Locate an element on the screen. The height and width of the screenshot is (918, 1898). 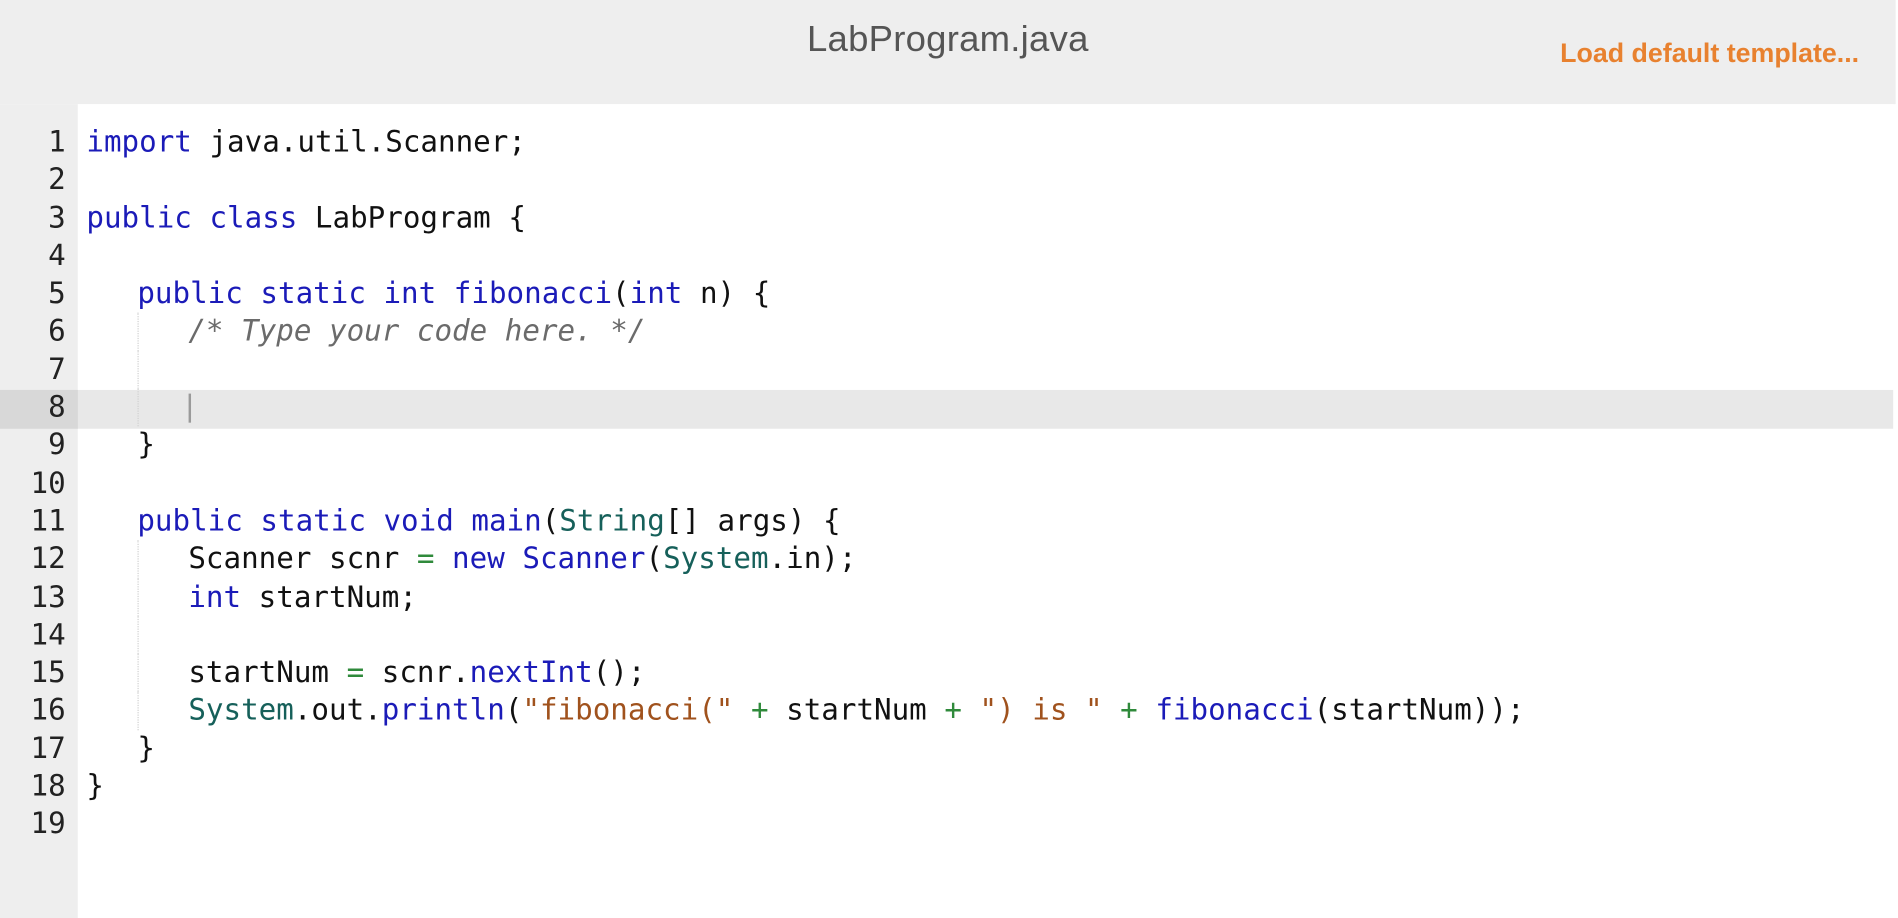
code-token: import is located at coordinates (139, 141).